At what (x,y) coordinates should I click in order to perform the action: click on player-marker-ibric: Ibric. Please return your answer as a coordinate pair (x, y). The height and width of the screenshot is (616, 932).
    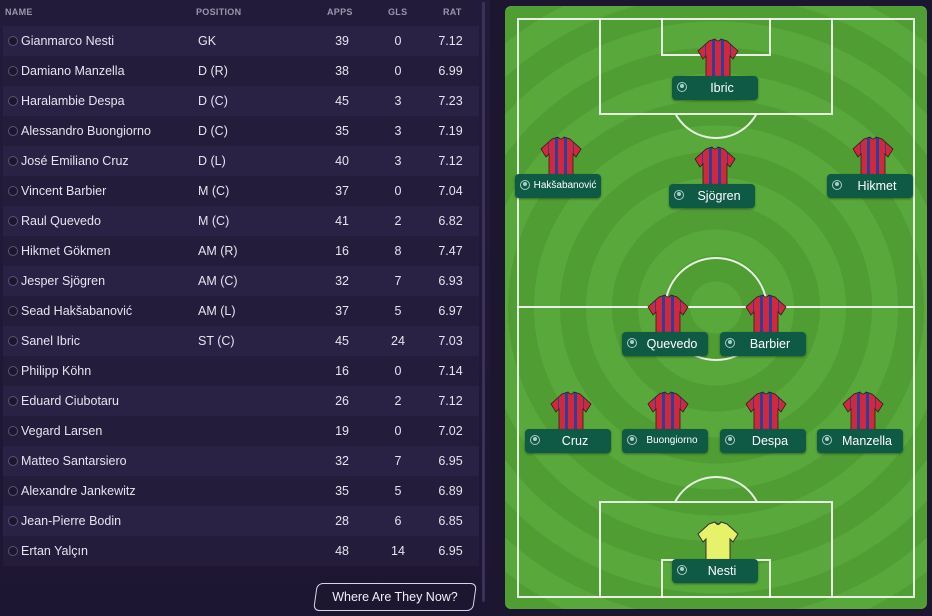
    Looking at the image, I should click on (717, 73).